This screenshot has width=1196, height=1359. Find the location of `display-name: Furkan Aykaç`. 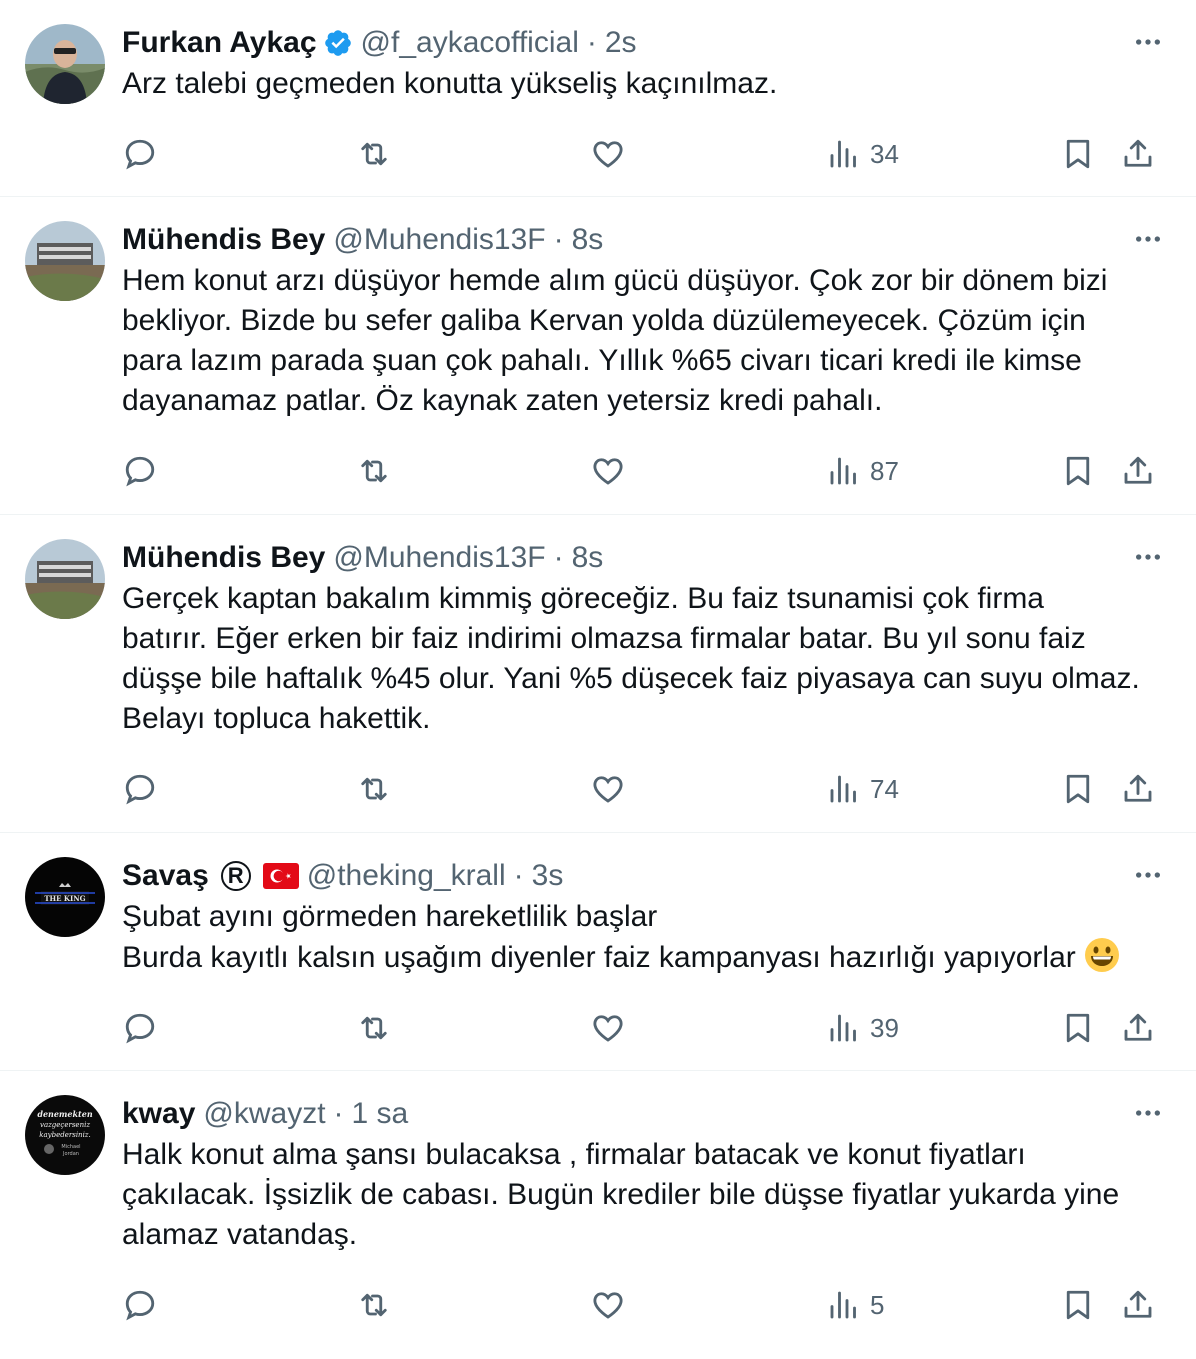

display-name: Furkan Aykaç is located at coordinates (219, 43).